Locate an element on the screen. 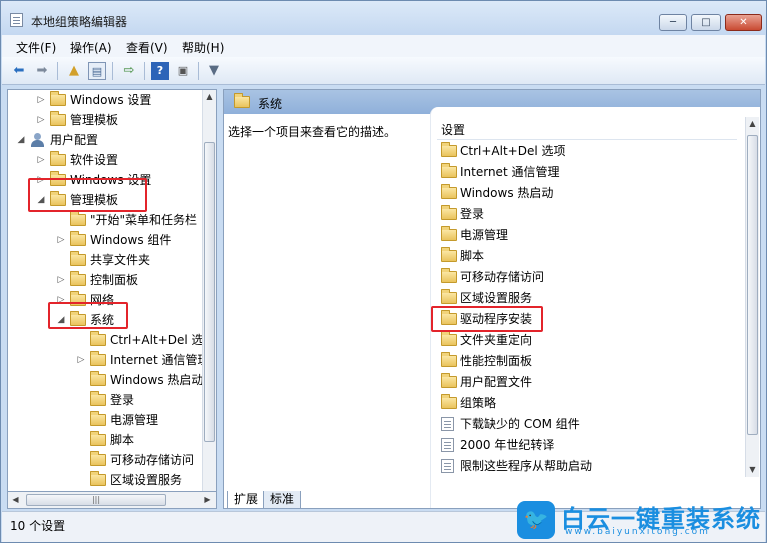  tree-item: 登录 is located at coordinates (106, 400).